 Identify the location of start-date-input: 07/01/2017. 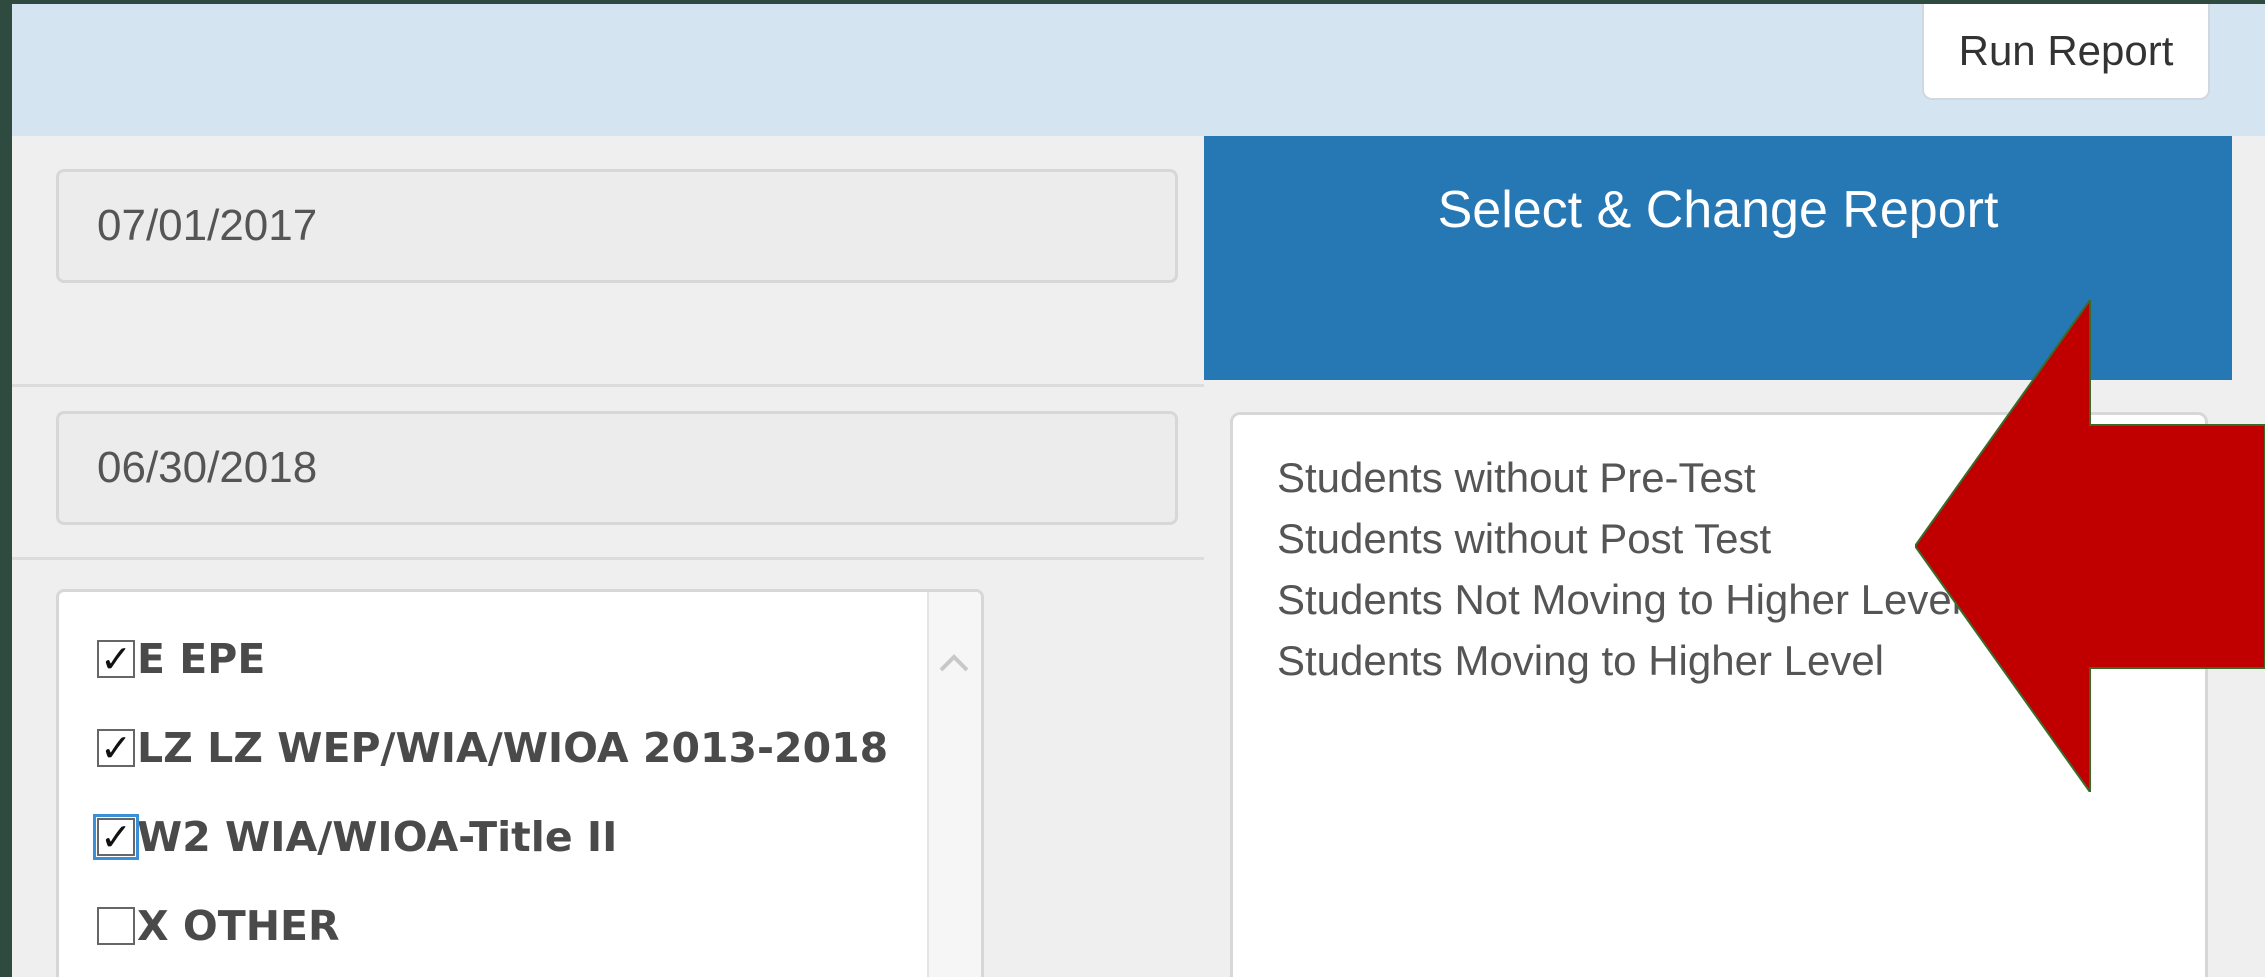
(617, 226).